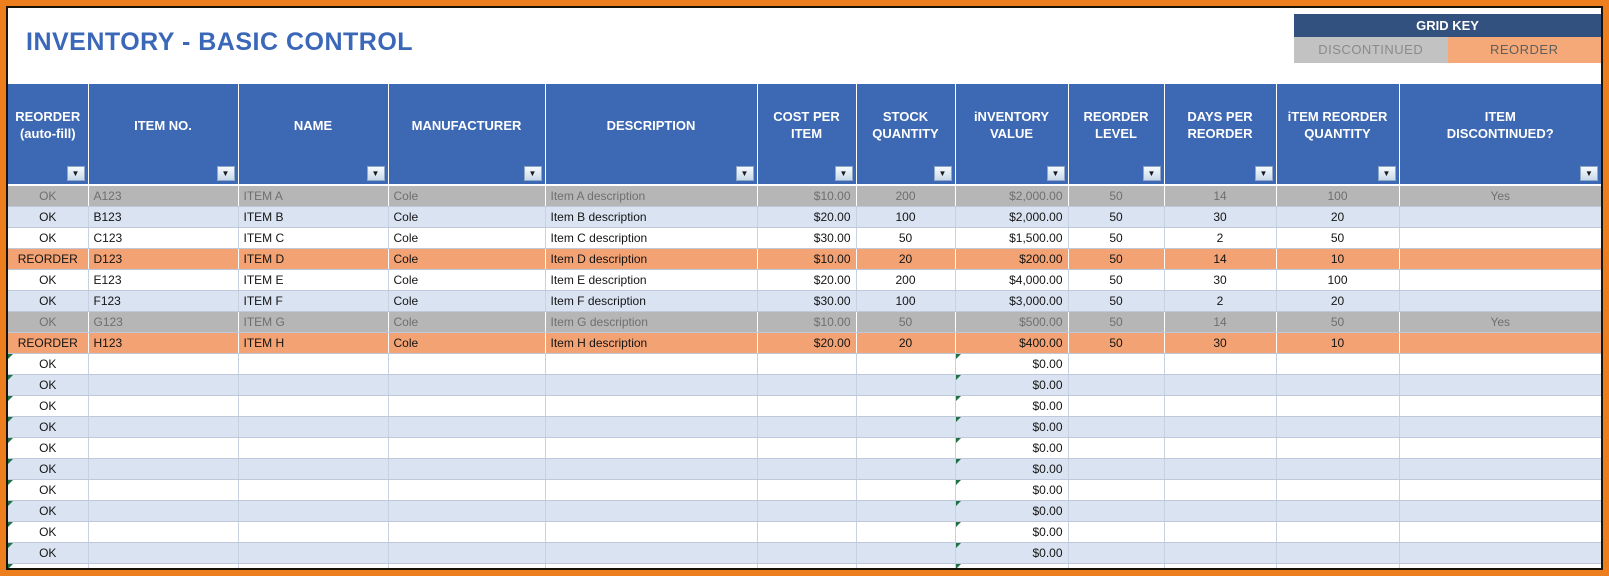  I want to click on cell-days-per-reorder: 14, so click(1220, 322).